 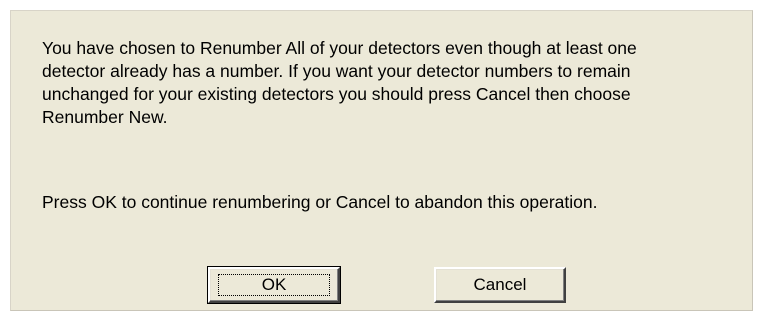 I want to click on cancel-button: Cancel, so click(x=500, y=285).